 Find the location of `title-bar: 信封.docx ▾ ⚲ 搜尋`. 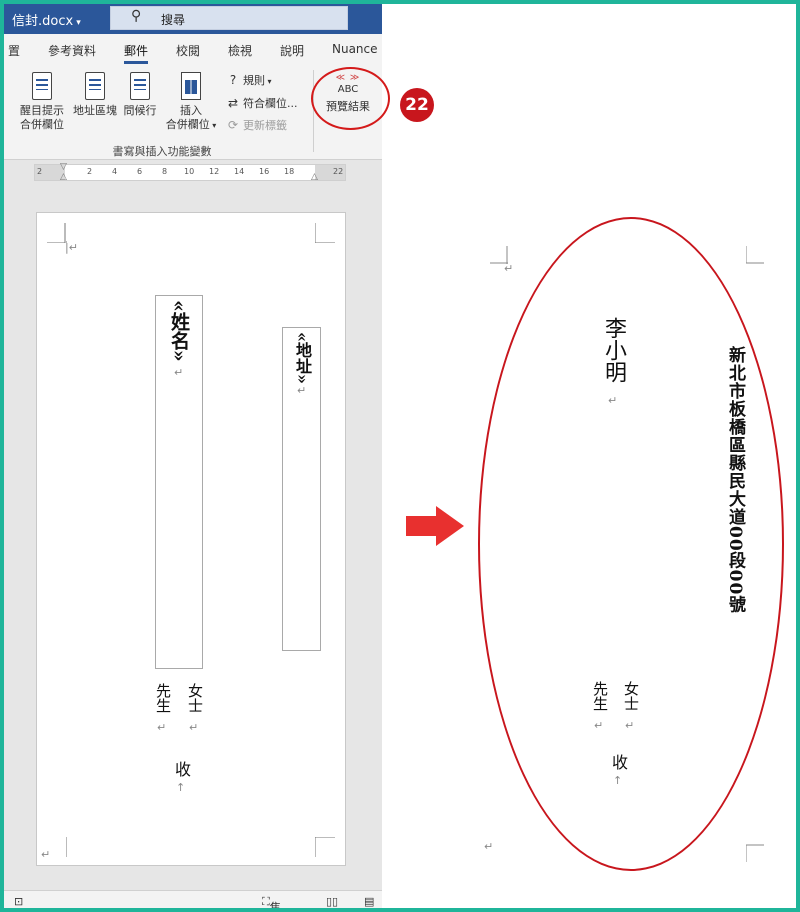

title-bar: 信封.docx ▾ ⚲ 搜尋 is located at coordinates (193, 19).